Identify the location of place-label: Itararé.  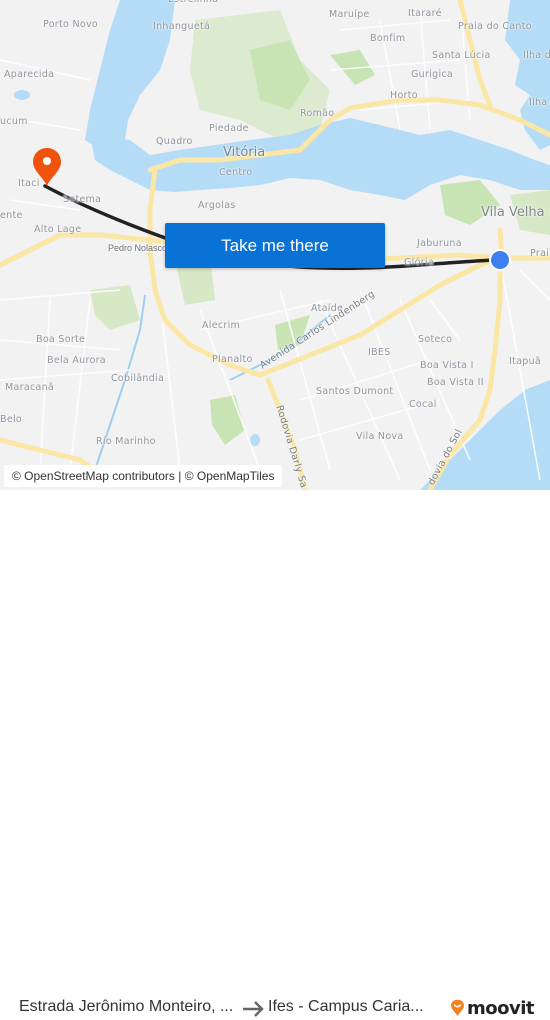
(425, 13).